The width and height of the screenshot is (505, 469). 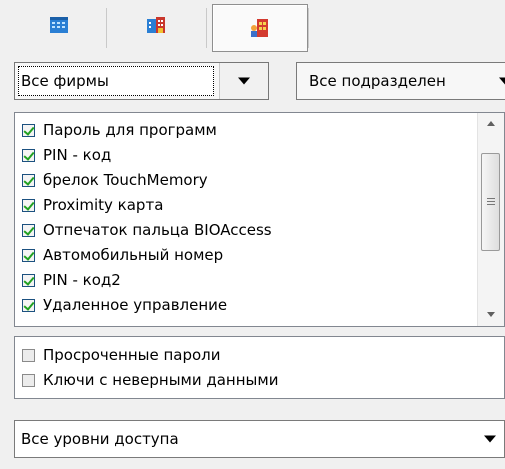 I want to click on building-colored-icon, so click(x=156, y=25).